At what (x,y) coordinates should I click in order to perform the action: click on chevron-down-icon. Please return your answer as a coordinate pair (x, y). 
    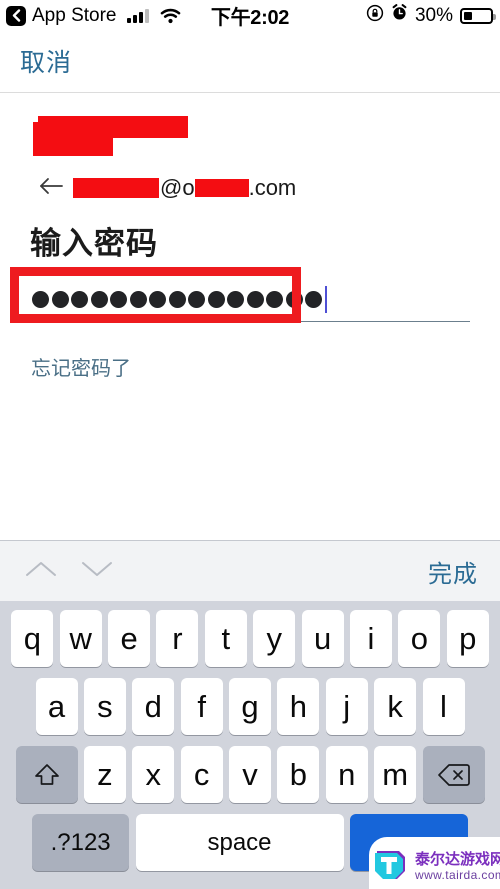
    Looking at the image, I should click on (97, 571).